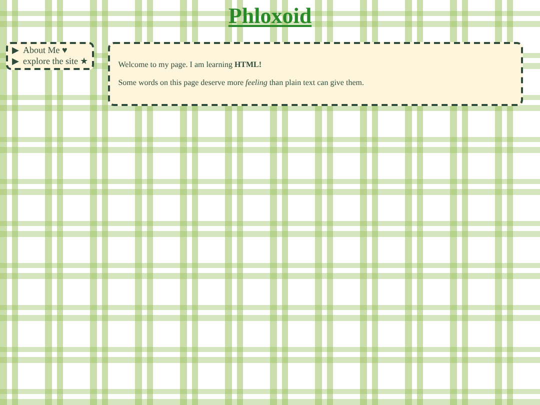 The image size is (540, 405). I want to click on nav-link: explore the site ★, so click(55, 61).